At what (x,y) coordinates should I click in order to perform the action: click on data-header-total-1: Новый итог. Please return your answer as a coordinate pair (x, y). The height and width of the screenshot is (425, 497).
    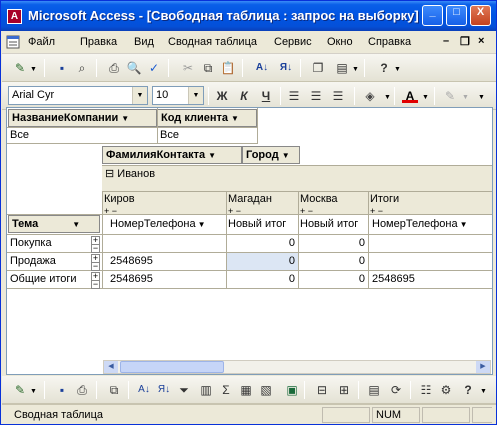
    Looking at the image, I should click on (262, 224).